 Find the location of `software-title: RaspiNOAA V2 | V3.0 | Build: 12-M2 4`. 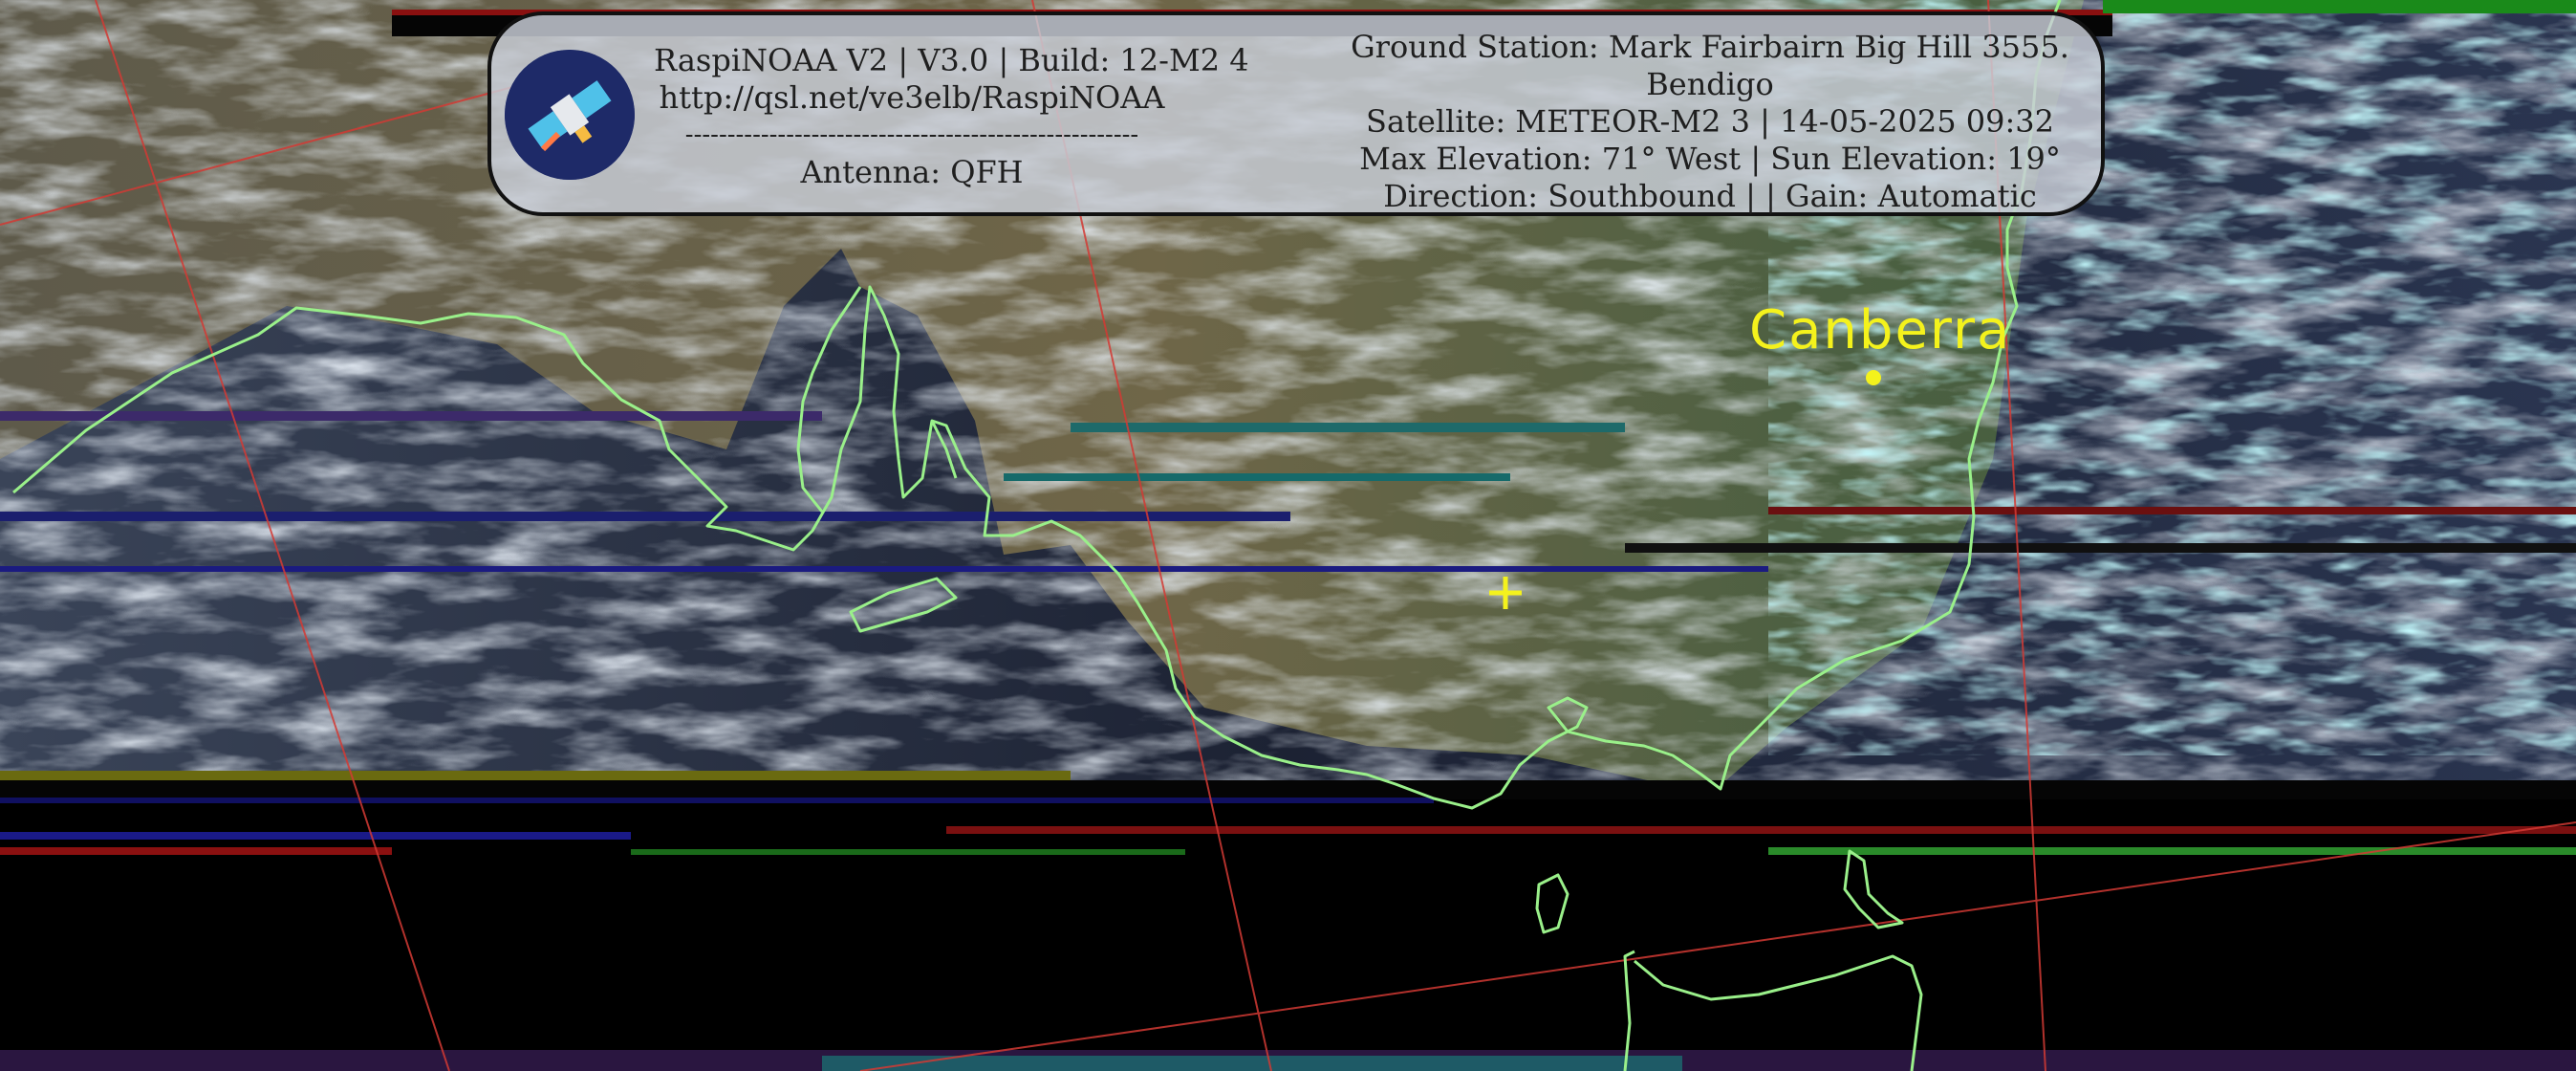

software-title: RaspiNOAA V2 | V3.0 | Build: 12-M2 4 is located at coordinates (951, 60).